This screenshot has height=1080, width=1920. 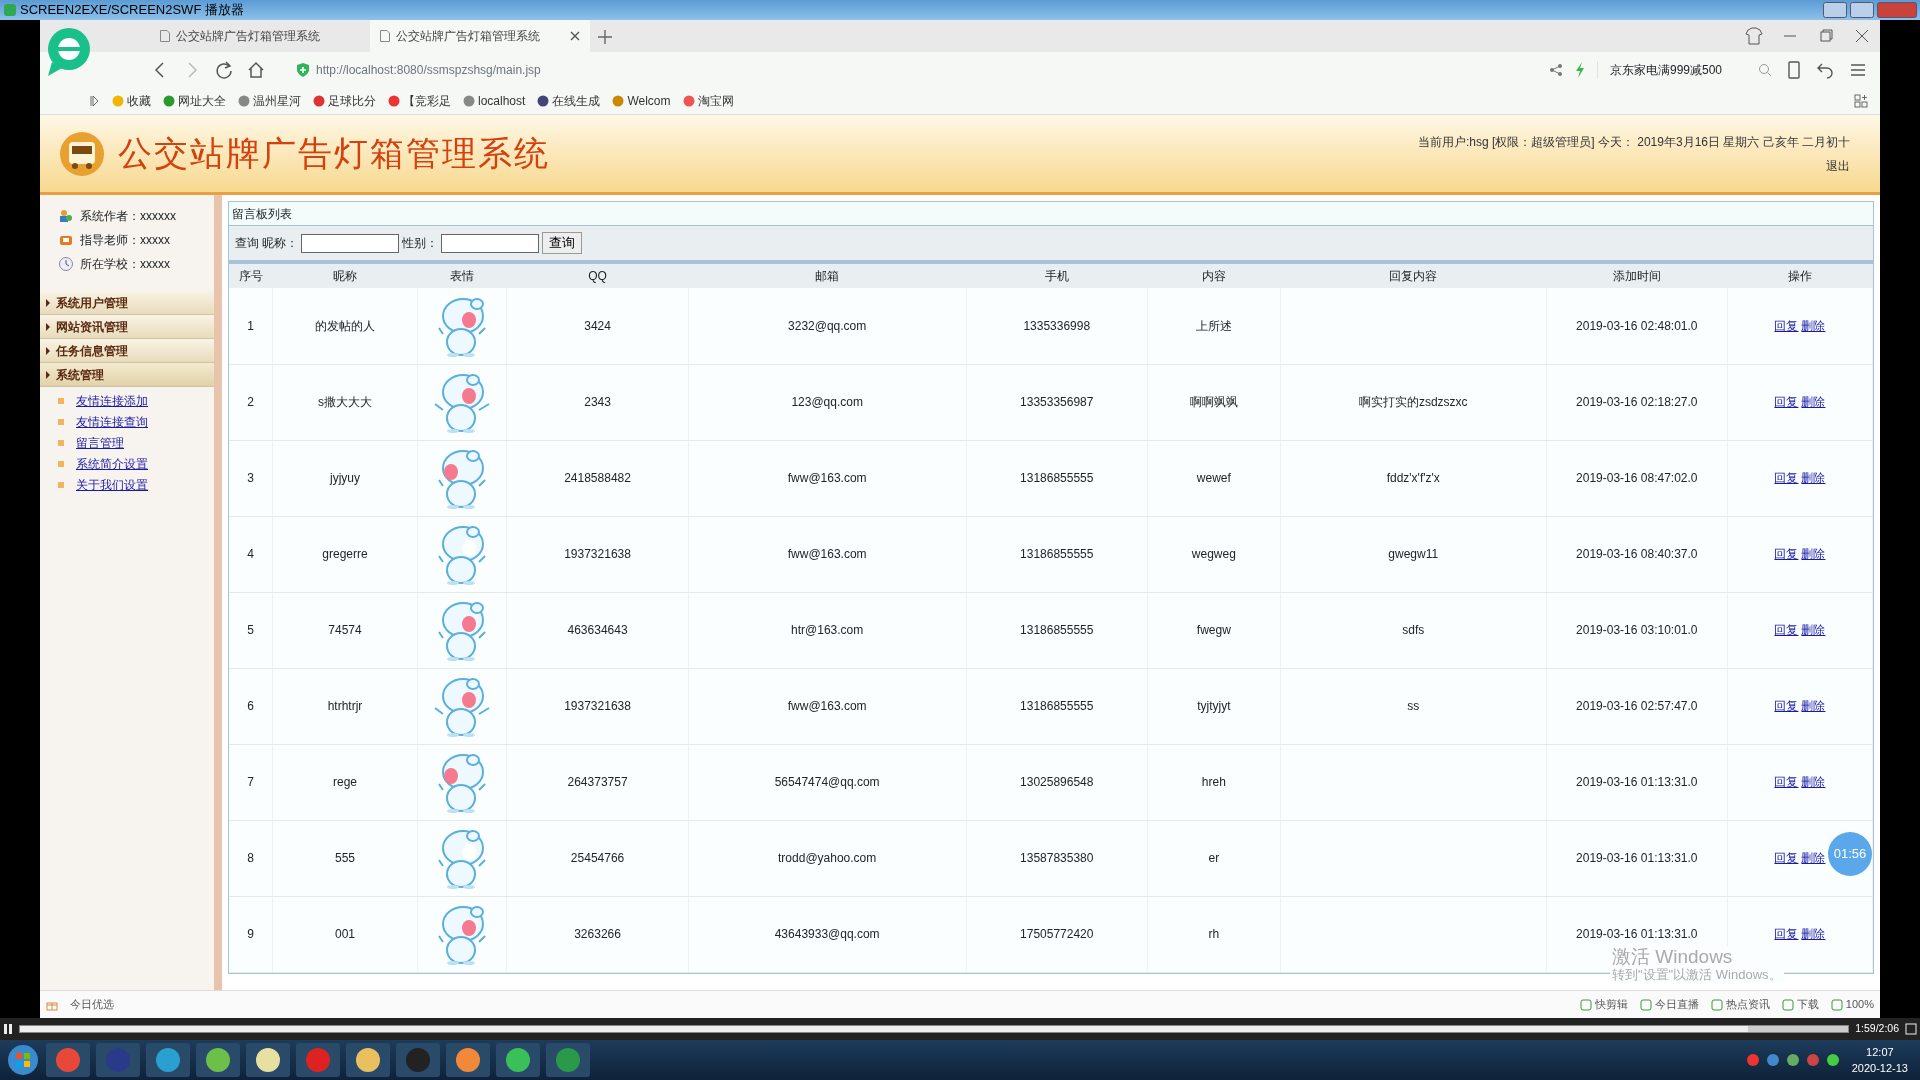 What do you see at coordinates (569, 100) in the screenshot?
I see `bookmark-link: 在线生成` at bounding box center [569, 100].